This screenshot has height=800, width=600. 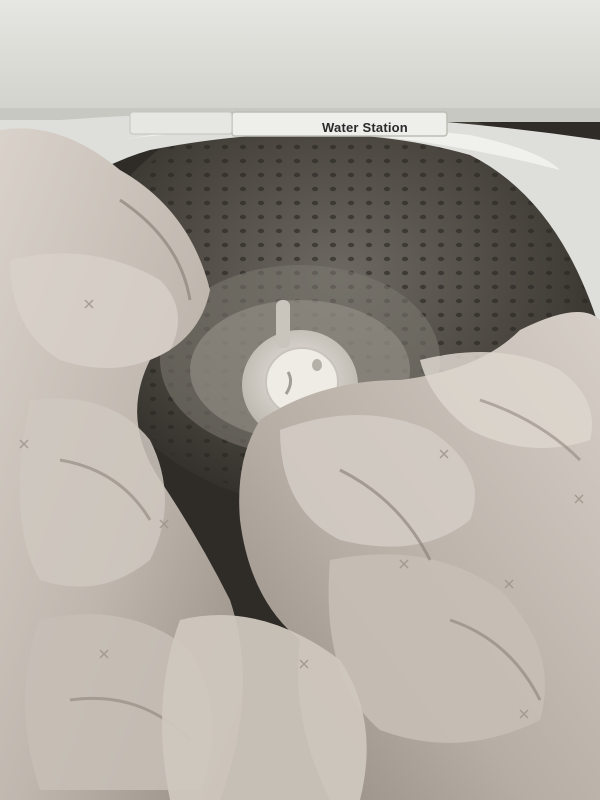 What do you see at coordinates (365, 127) in the screenshot?
I see `water-station-label: Water Station` at bounding box center [365, 127].